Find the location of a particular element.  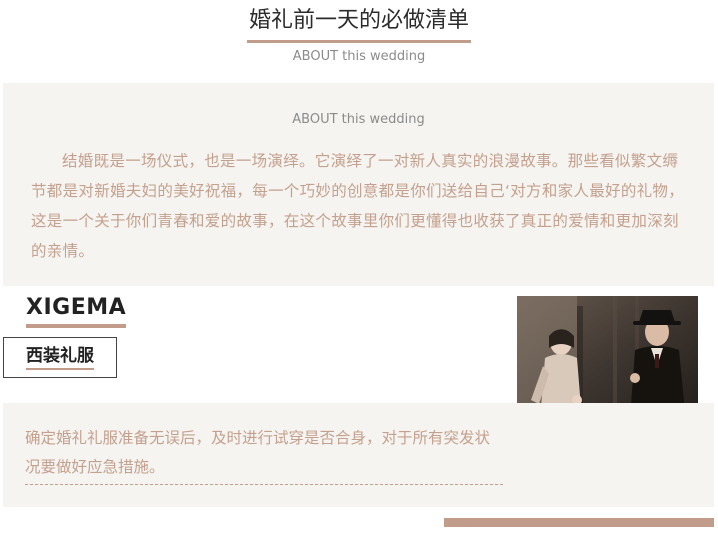

page-title: 婚礼前一天的必做清单 is located at coordinates (358, 24).